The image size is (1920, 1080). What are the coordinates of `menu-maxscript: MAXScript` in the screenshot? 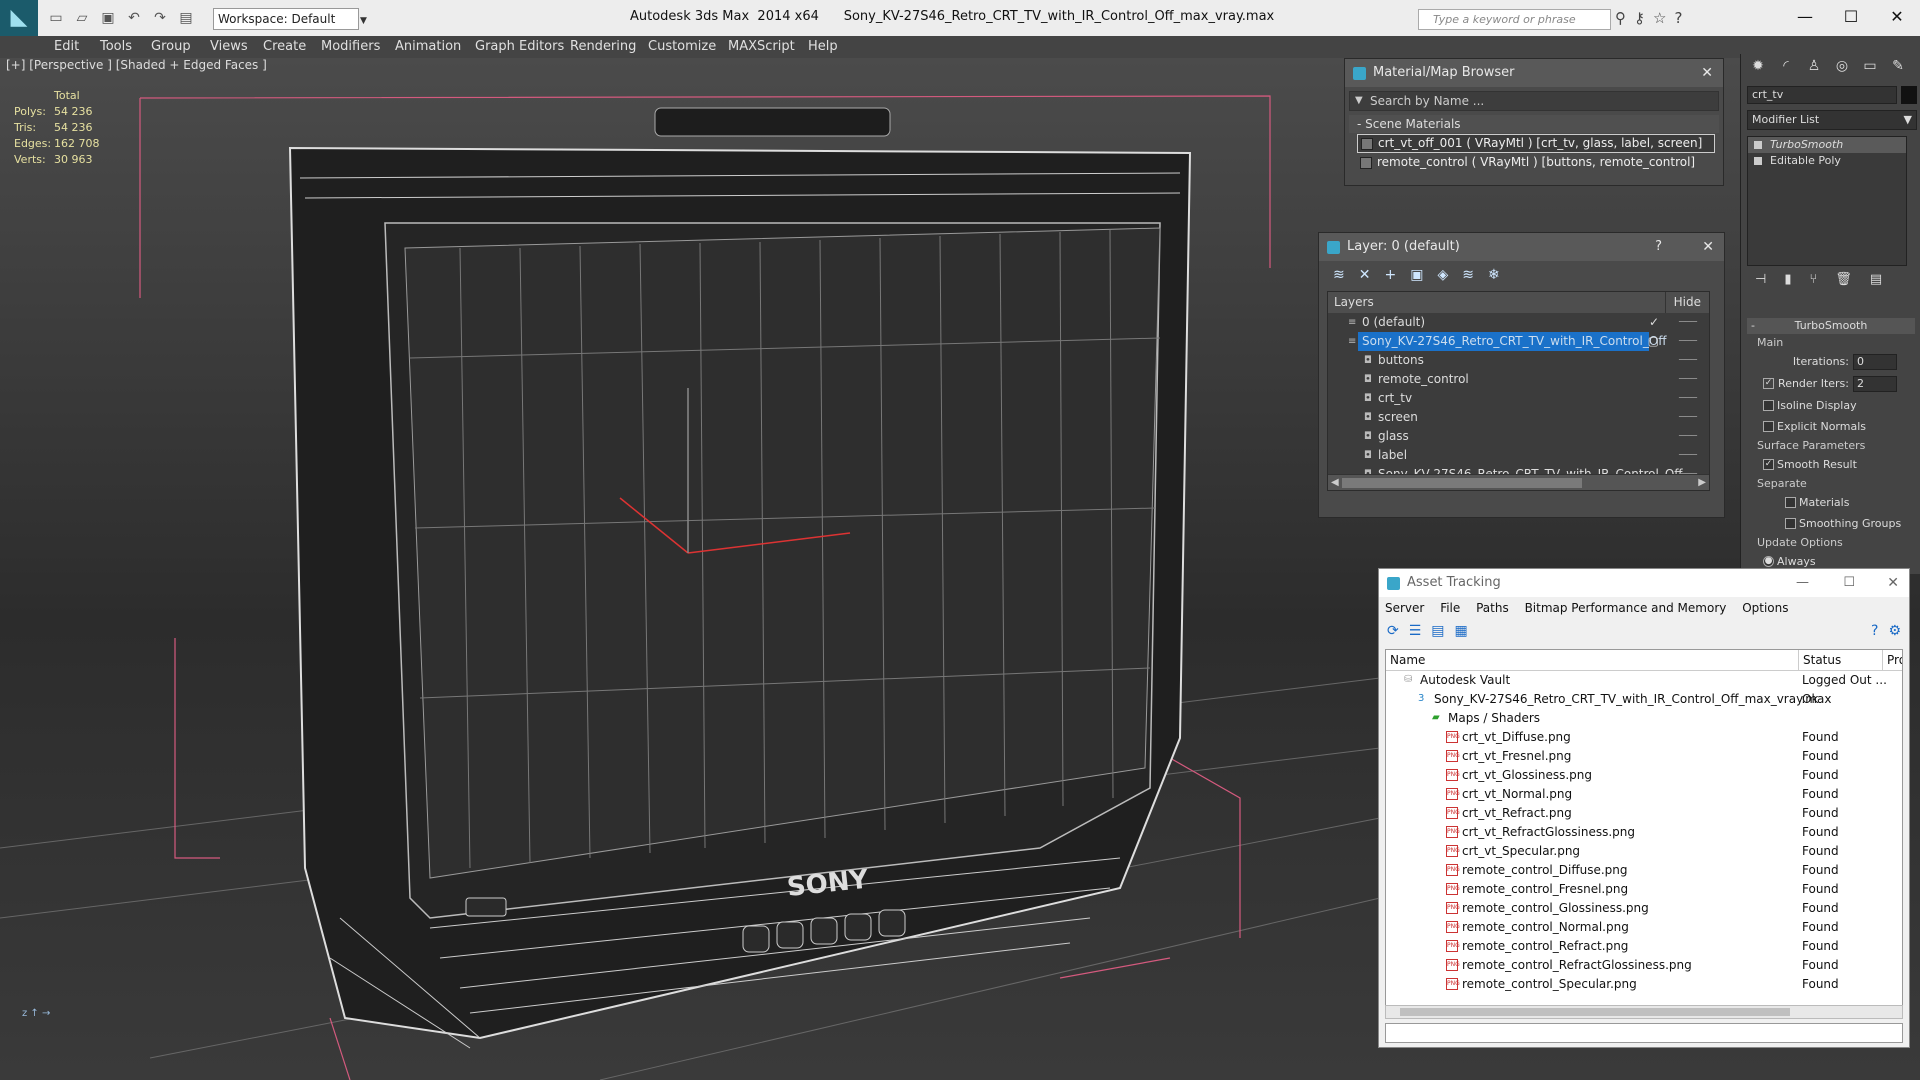 It's located at (761, 46).